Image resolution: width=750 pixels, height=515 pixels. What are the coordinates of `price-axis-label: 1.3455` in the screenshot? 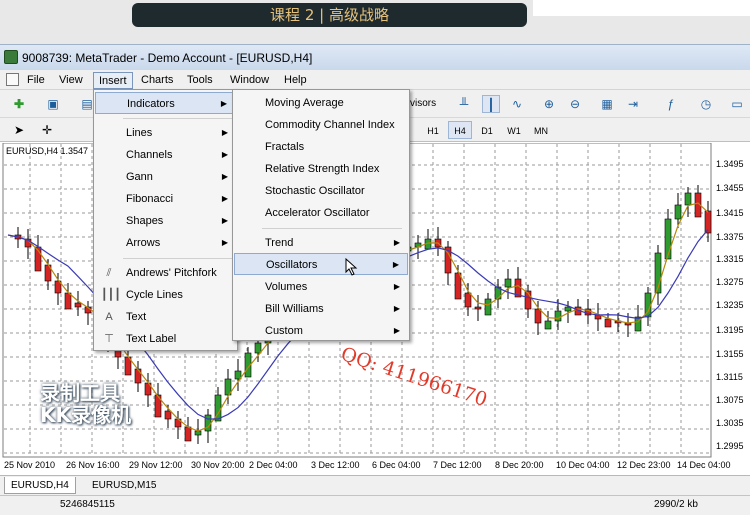 It's located at (730, 188).